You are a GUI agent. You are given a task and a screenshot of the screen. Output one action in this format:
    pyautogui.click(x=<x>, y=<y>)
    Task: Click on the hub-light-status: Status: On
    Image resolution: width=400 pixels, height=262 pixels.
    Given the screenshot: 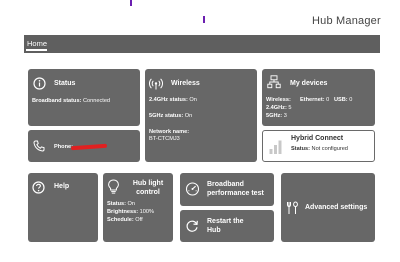 What is the action you would take?
    pyautogui.click(x=121, y=204)
    